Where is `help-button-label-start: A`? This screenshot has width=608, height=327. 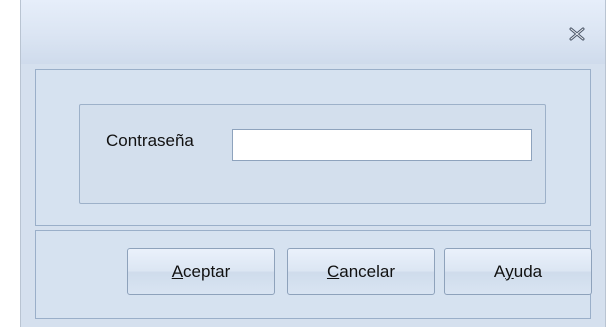 help-button-label-start: A is located at coordinates (499, 271).